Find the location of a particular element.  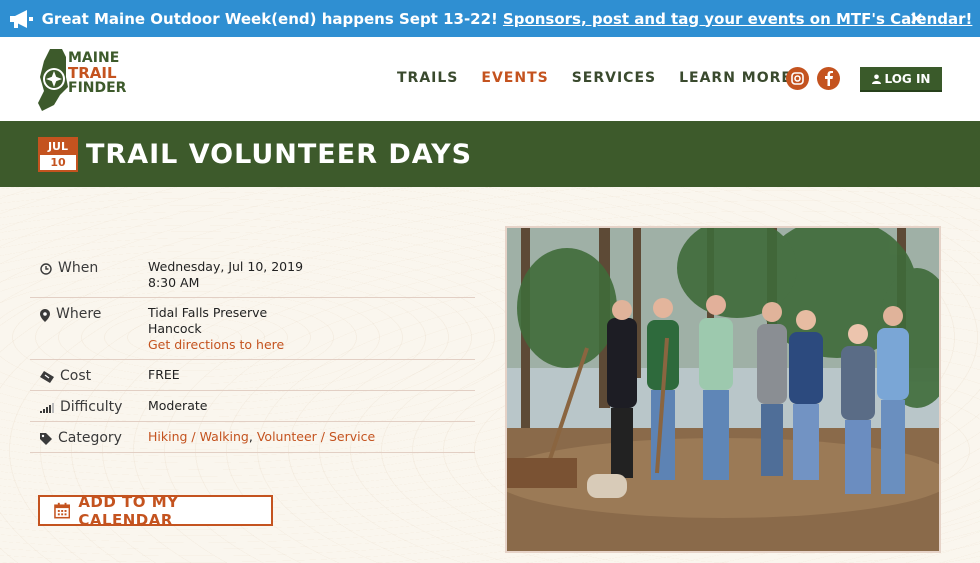

ticket-icon is located at coordinates (47, 377).